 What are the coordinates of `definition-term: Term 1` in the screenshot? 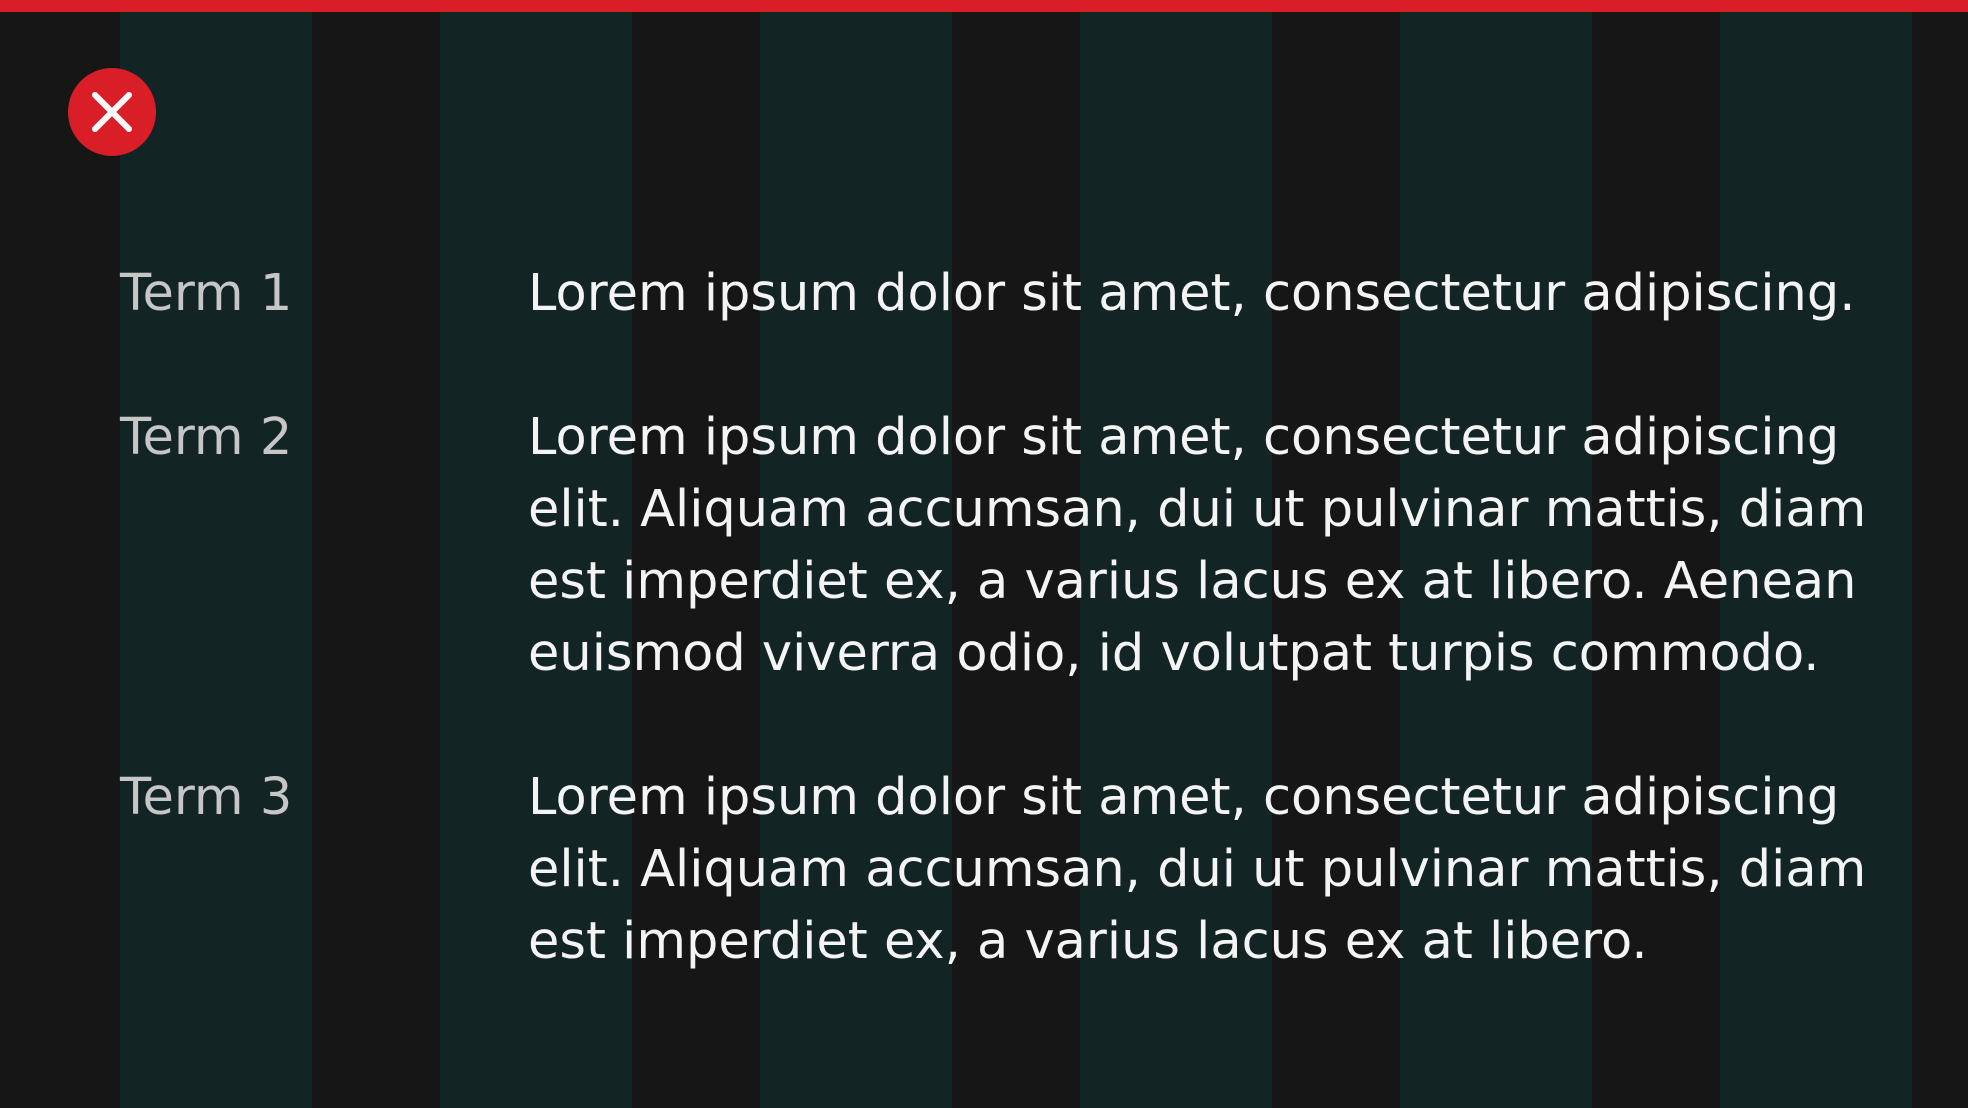 It's located at (206, 293).